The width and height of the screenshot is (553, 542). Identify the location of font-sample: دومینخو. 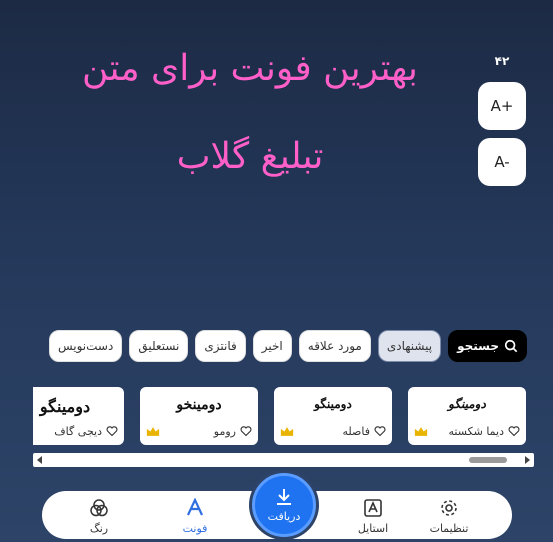
(199, 405).